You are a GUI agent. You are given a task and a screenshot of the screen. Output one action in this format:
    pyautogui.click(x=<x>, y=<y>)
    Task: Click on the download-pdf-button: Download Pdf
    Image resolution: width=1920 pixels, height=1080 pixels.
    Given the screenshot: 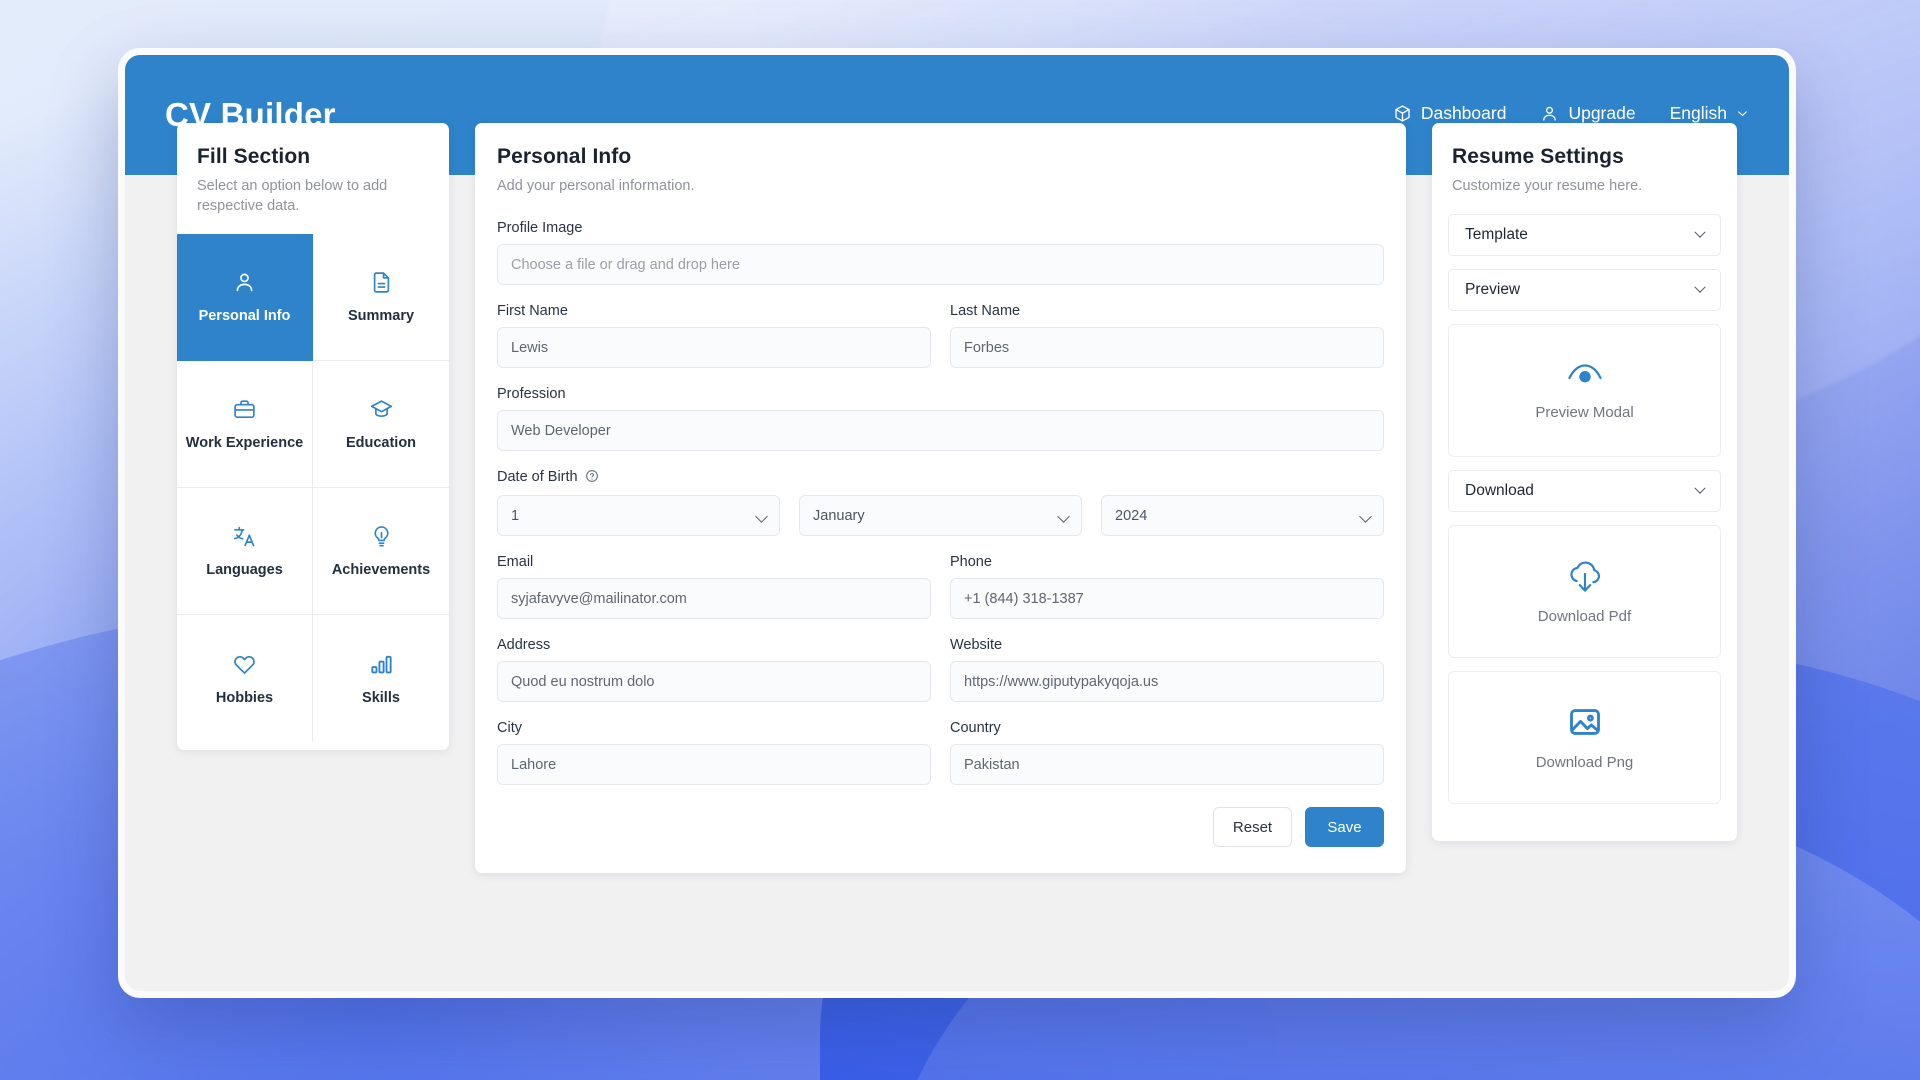 What is the action you would take?
    pyautogui.click(x=1584, y=591)
    